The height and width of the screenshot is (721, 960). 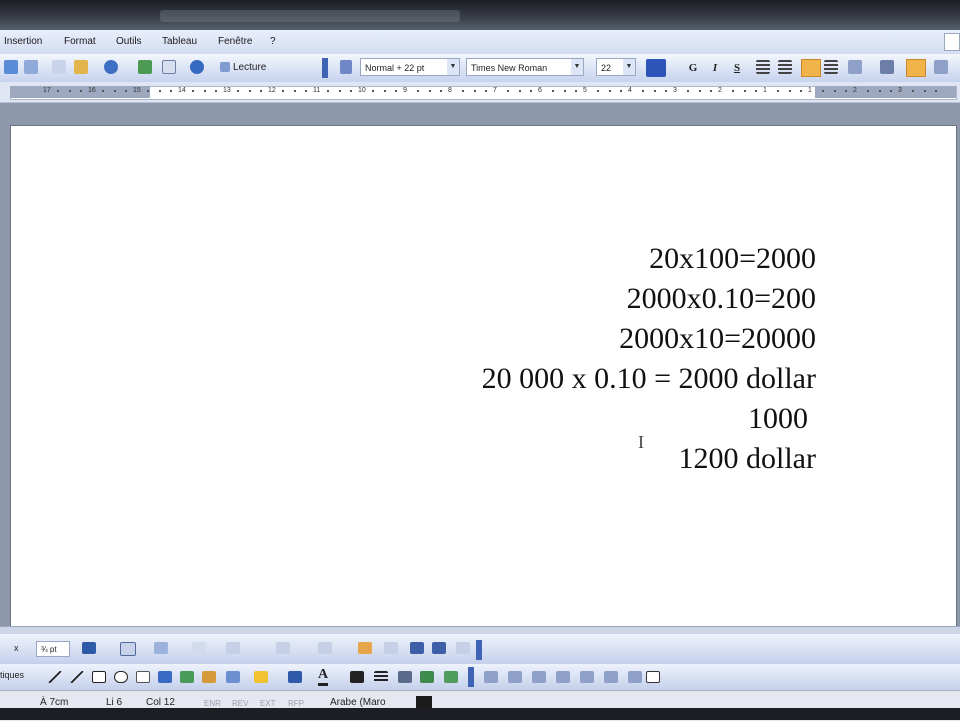 What do you see at coordinates (405, 677) in the screenshot?
I see `arrow-style-icon` at bounding box center [405, 677].